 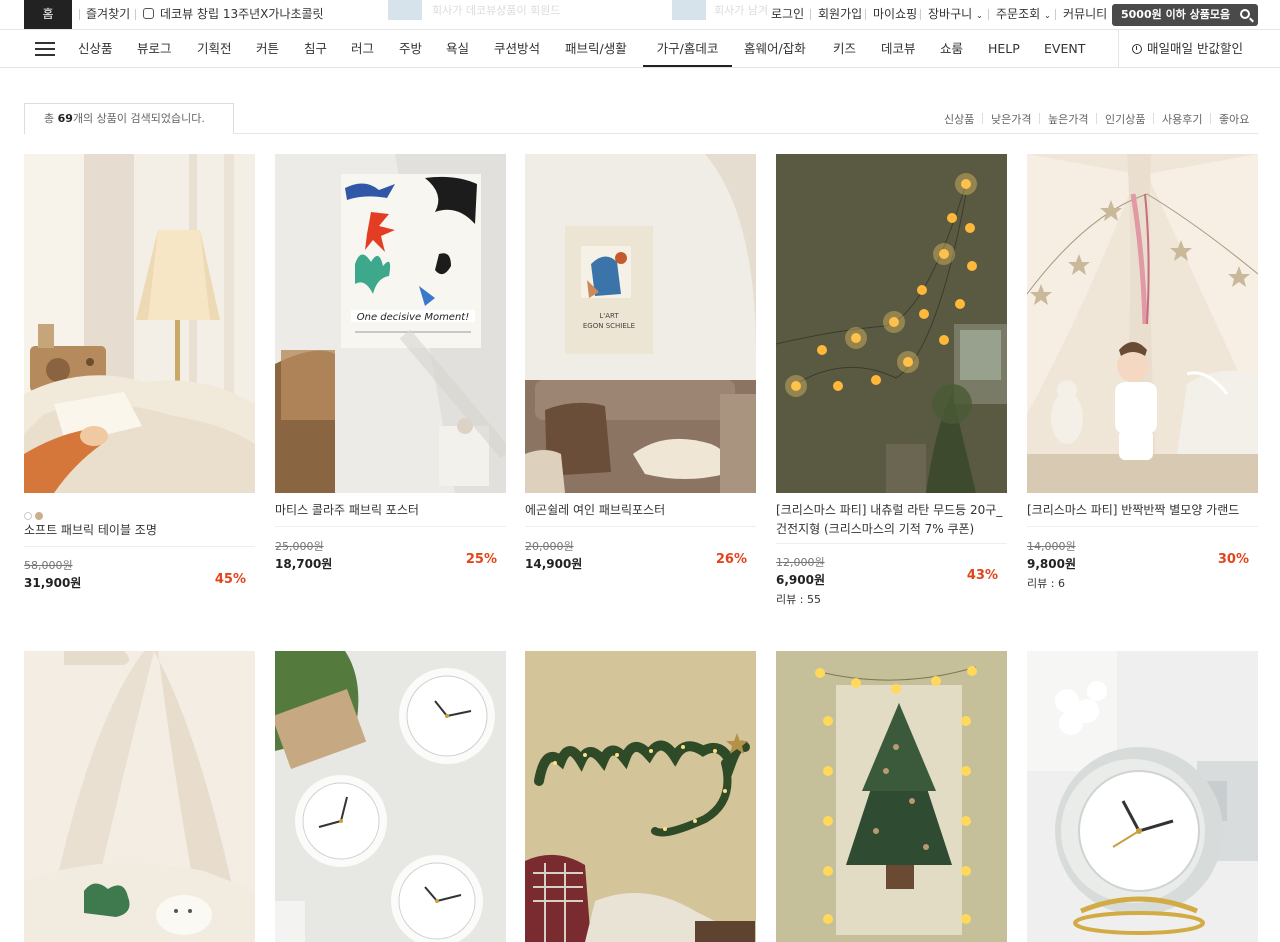 I want to click on favorites-link: 즐겨찾기, so click(x=108, y=14).